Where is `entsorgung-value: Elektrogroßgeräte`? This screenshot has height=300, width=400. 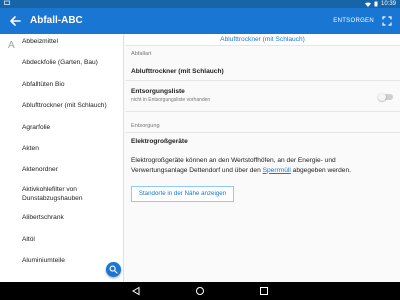
entsorgung-value: Elektrogroßgeräte is located at coordinates (159, 141).